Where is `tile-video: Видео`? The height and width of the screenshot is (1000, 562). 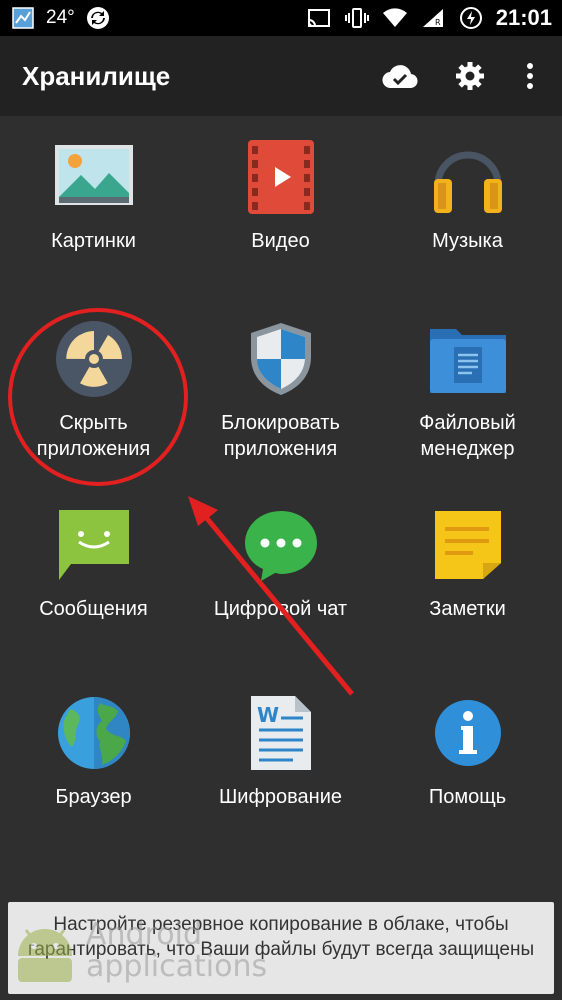
tile-video: Видео is located at coordinates (280, 193).